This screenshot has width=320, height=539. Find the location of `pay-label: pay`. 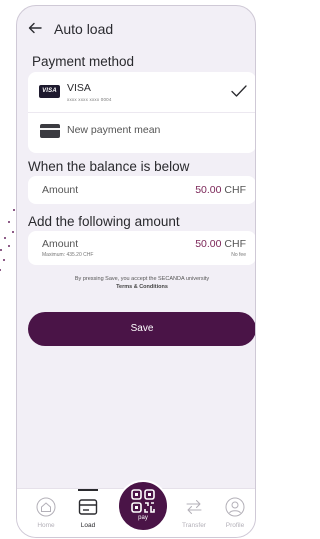

pay-label: pay is located at coordinates (143, 518).